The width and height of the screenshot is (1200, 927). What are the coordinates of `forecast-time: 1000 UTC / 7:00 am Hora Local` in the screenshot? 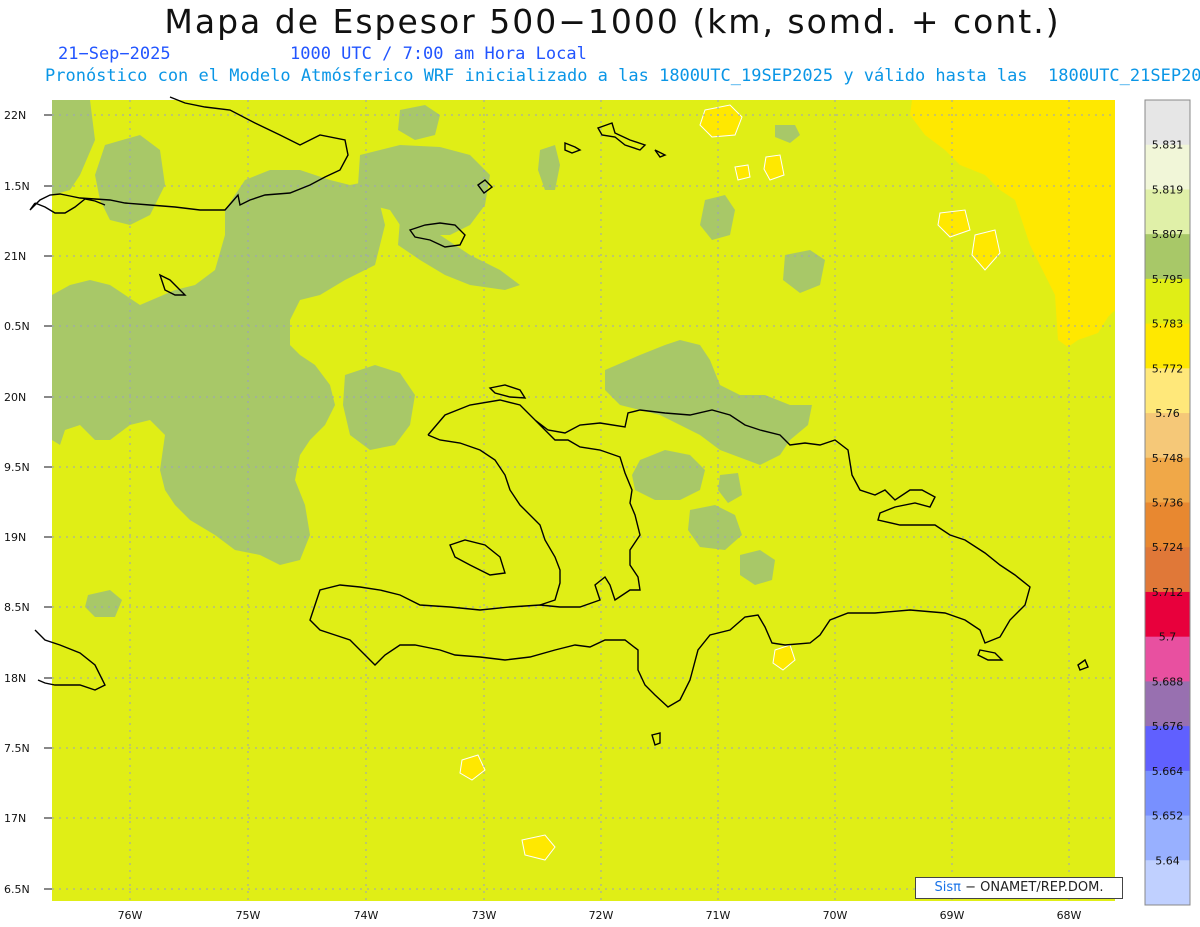 It's located at (438, 54).